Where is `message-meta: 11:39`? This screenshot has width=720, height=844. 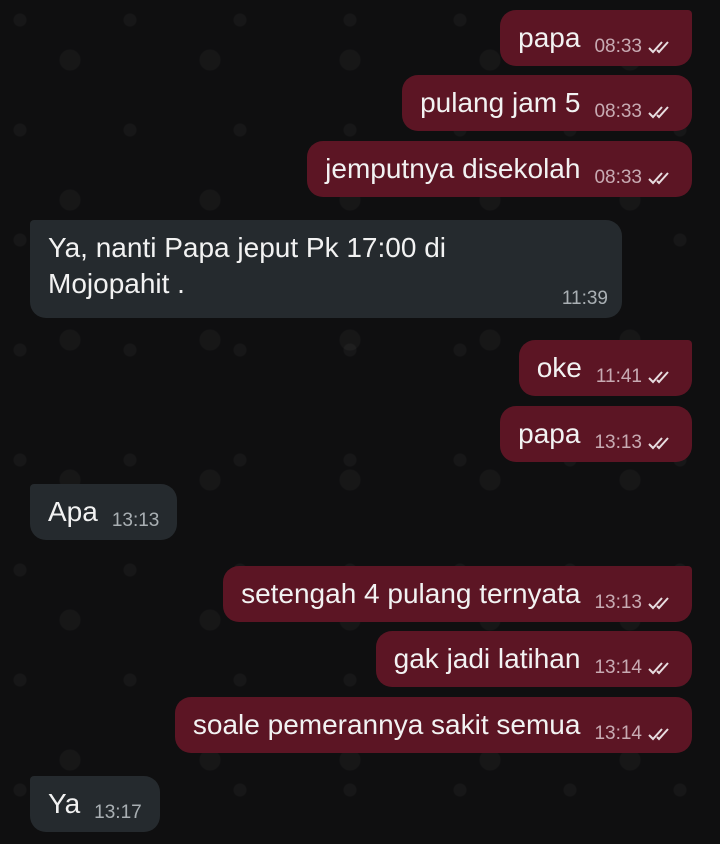
message-meta: 11:39 is located at coordinates (585, 299).